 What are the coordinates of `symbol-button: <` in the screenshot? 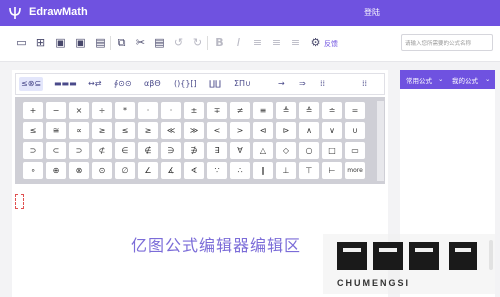 It's located at (217, 130).